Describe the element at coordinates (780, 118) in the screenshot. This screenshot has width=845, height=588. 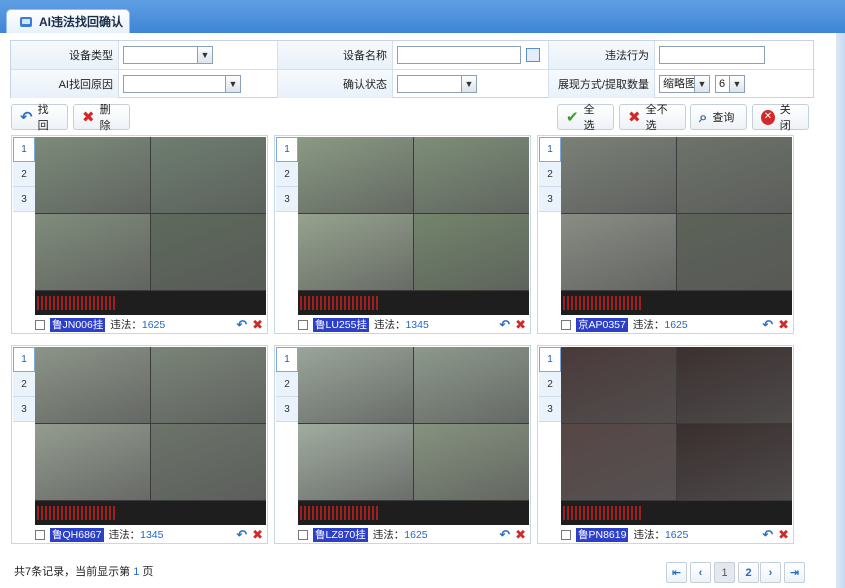
I see `close-button: ✕ 关闭` at that location.